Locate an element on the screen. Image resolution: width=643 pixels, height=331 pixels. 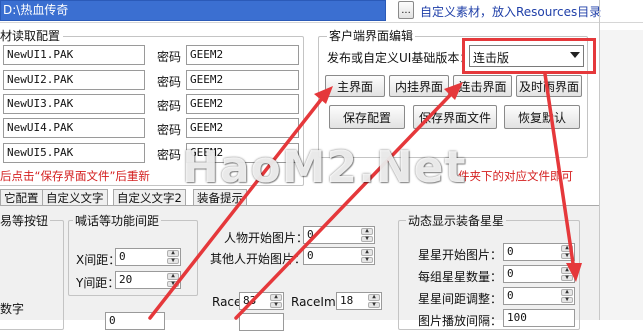
raceimg-spinner: 18 ▲ ▼ is located at coordinates (359, 301).